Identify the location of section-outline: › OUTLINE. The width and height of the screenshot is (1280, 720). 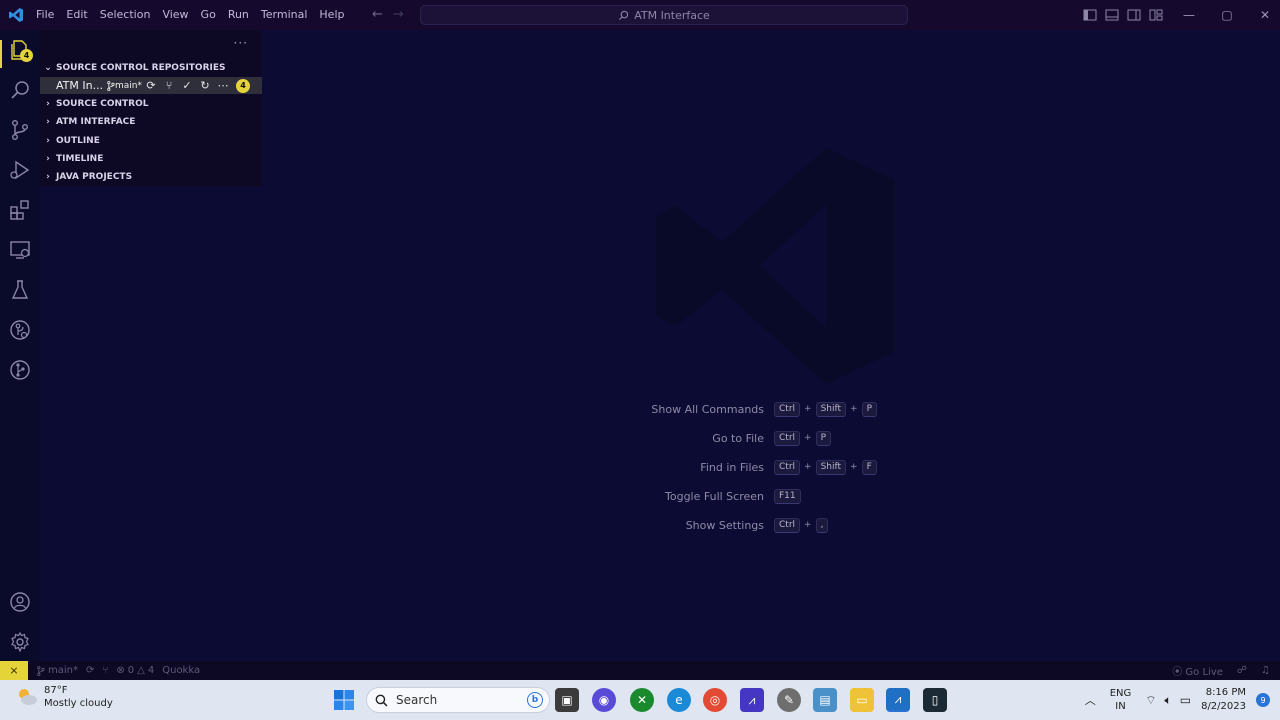
(151, 141).